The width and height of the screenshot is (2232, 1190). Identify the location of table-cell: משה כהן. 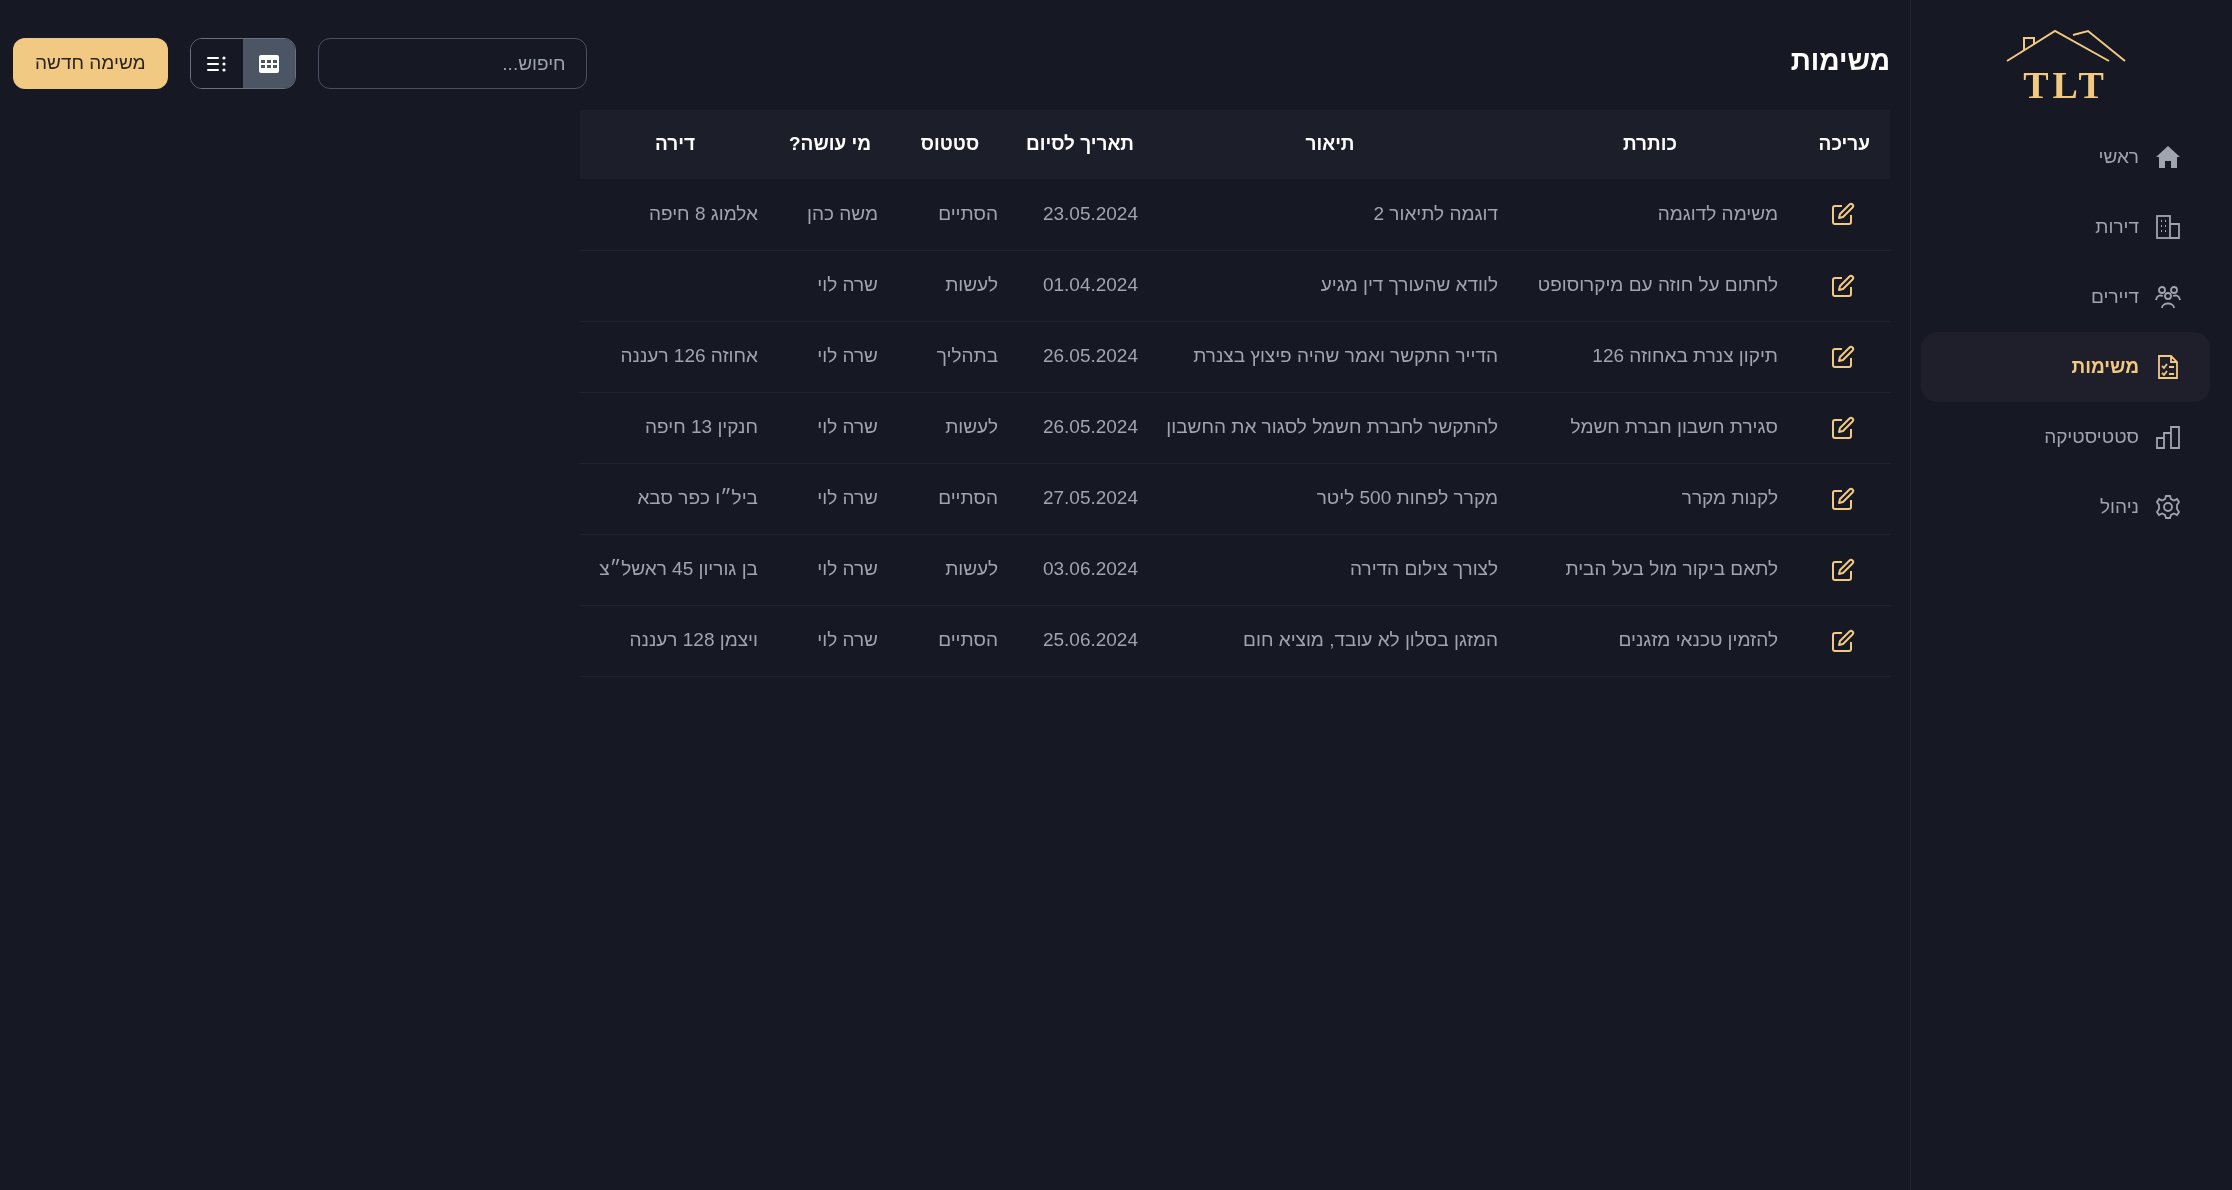
(842, 213).